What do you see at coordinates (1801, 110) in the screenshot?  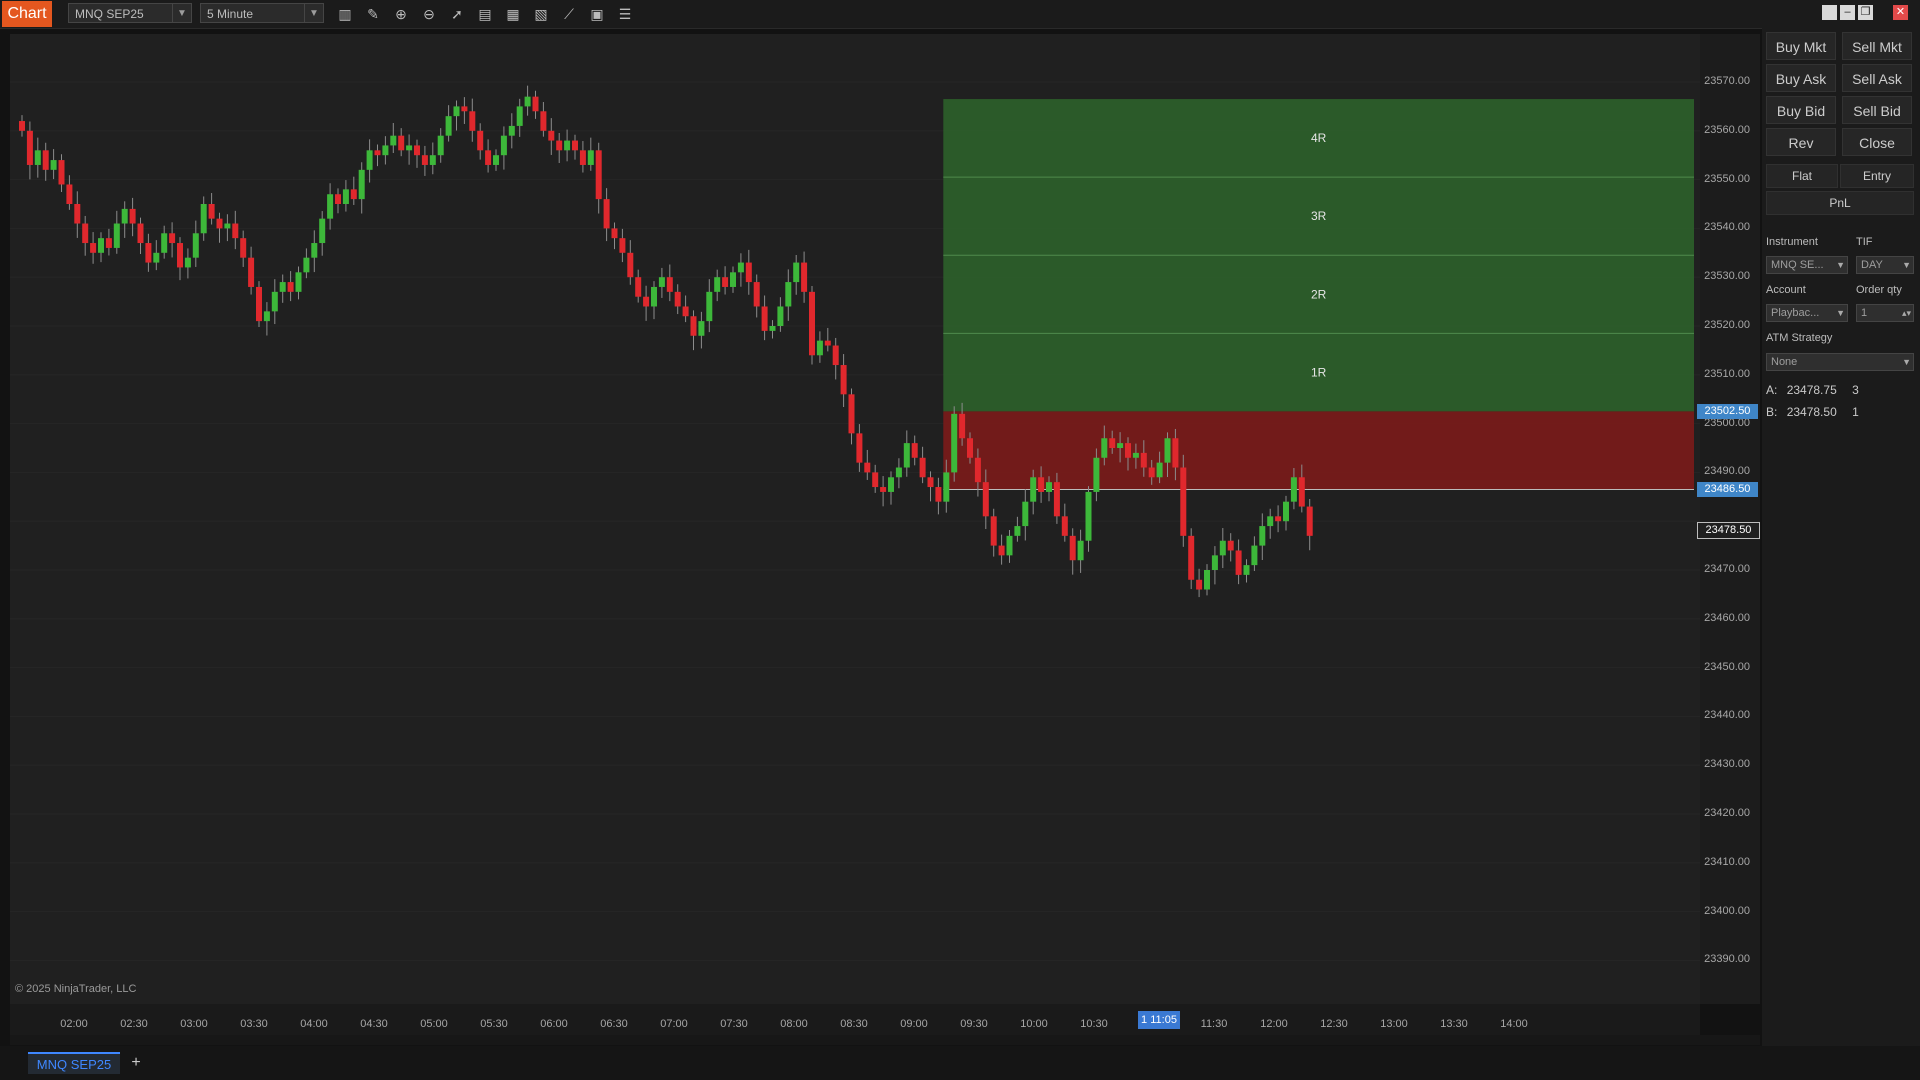 I see `buy-bid-button: Buy Bid` at bounding box center [1801, 110].